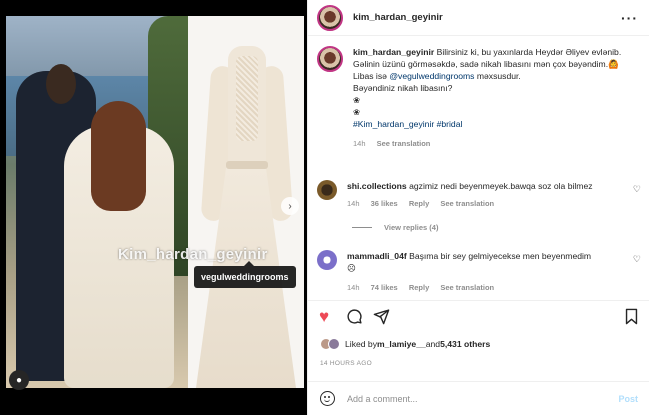  What do you see at coordinates (118, 156) in the screenshot?
I see `bride-hair` at bounding box center [118, 156].